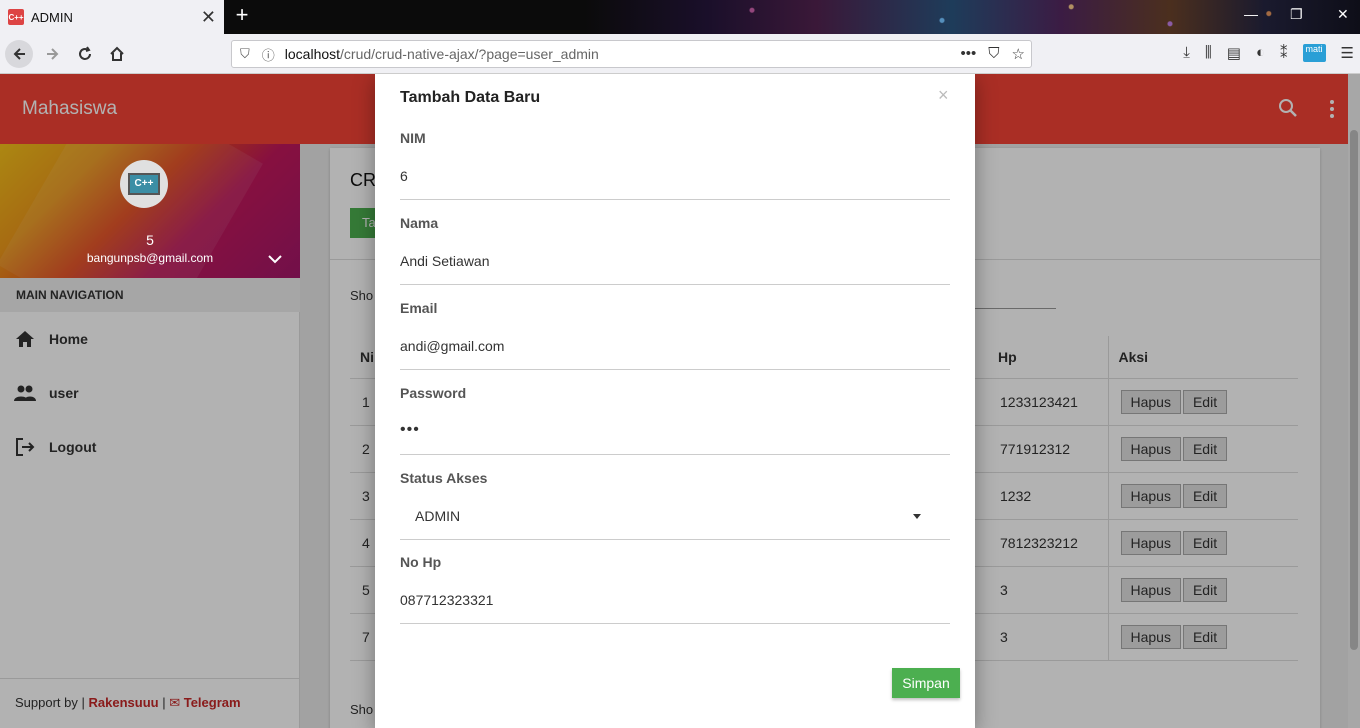 The width and height of the screenshot is (1360, 728). What do you see at coordinates (242, 16) in the screenshot?
I see `new-tab-button: +` at bounding box center [242, 16].